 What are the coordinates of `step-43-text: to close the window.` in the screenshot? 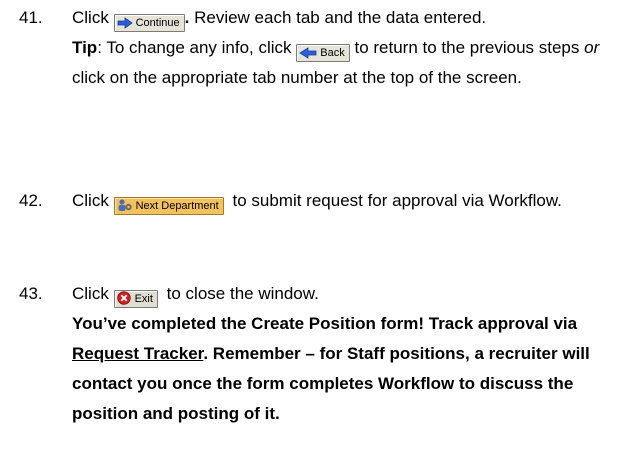 It's located at (242, 293).